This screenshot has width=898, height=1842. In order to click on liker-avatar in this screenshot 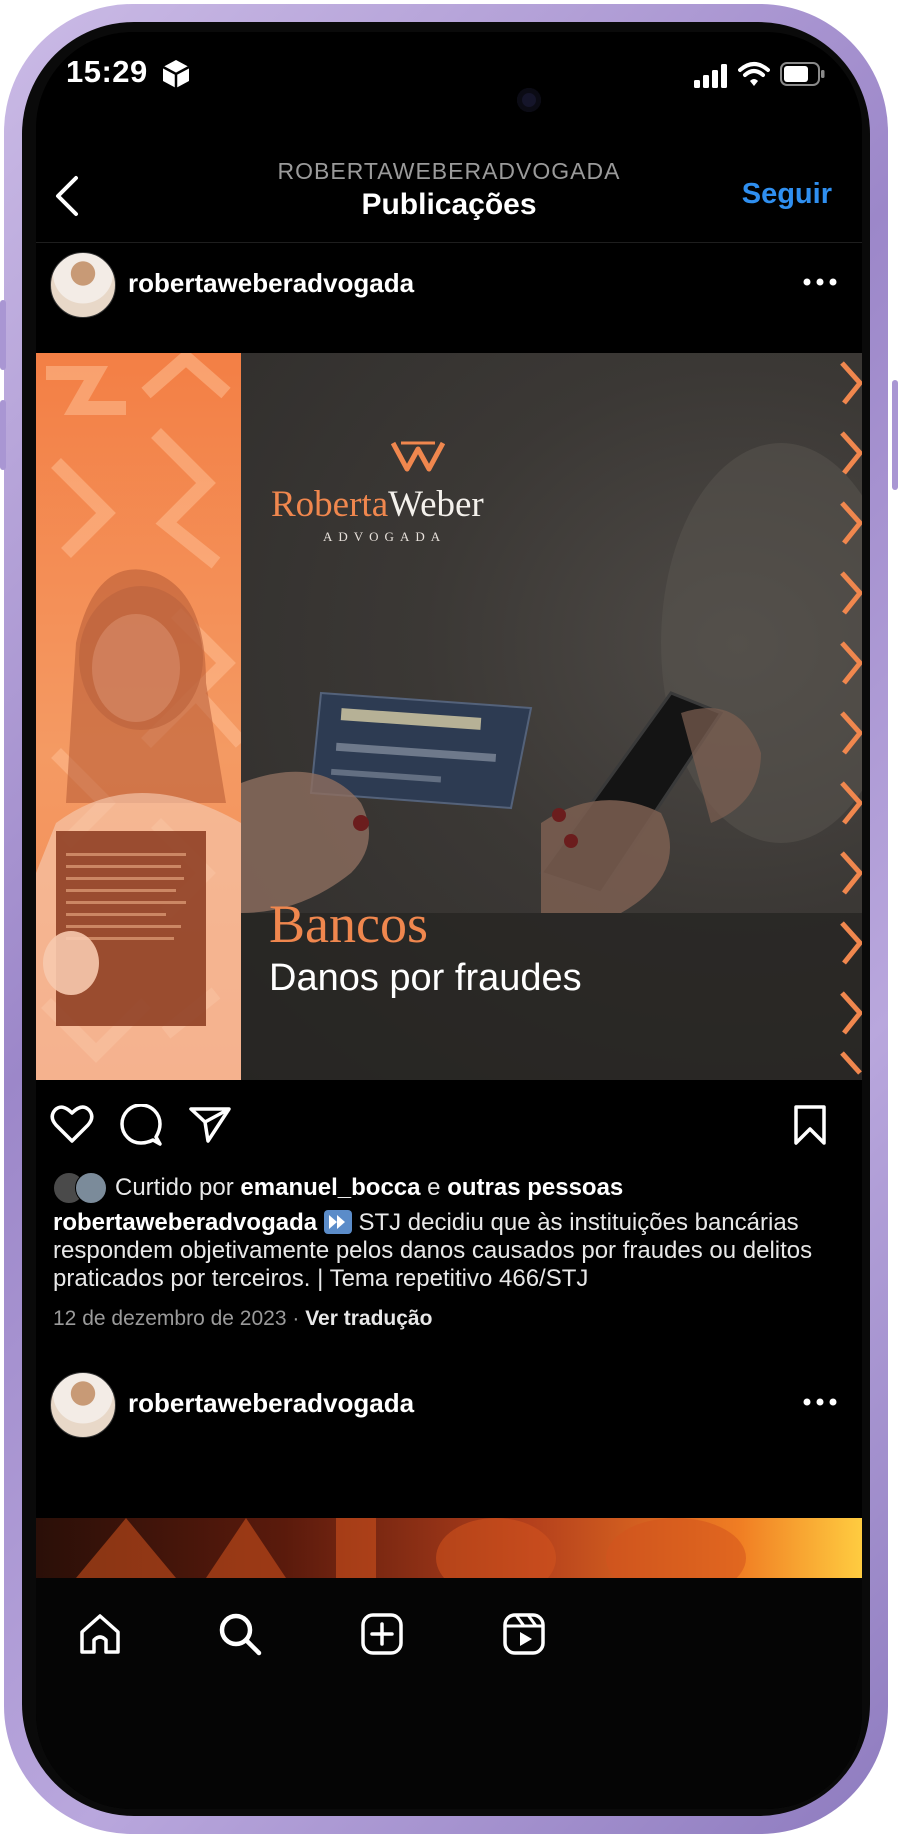, I will do `click(91, 1188)`.